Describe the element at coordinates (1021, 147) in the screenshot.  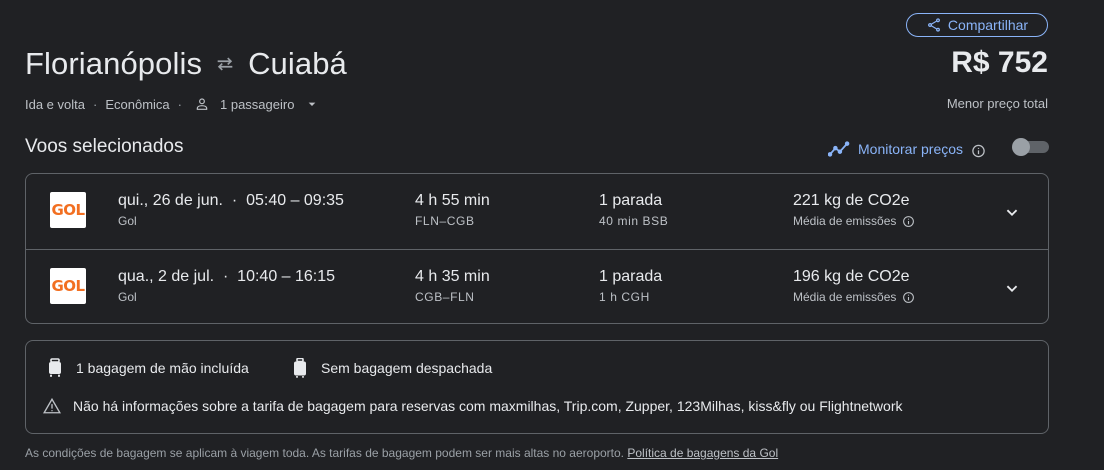
I see `toggle-knob` at that location.